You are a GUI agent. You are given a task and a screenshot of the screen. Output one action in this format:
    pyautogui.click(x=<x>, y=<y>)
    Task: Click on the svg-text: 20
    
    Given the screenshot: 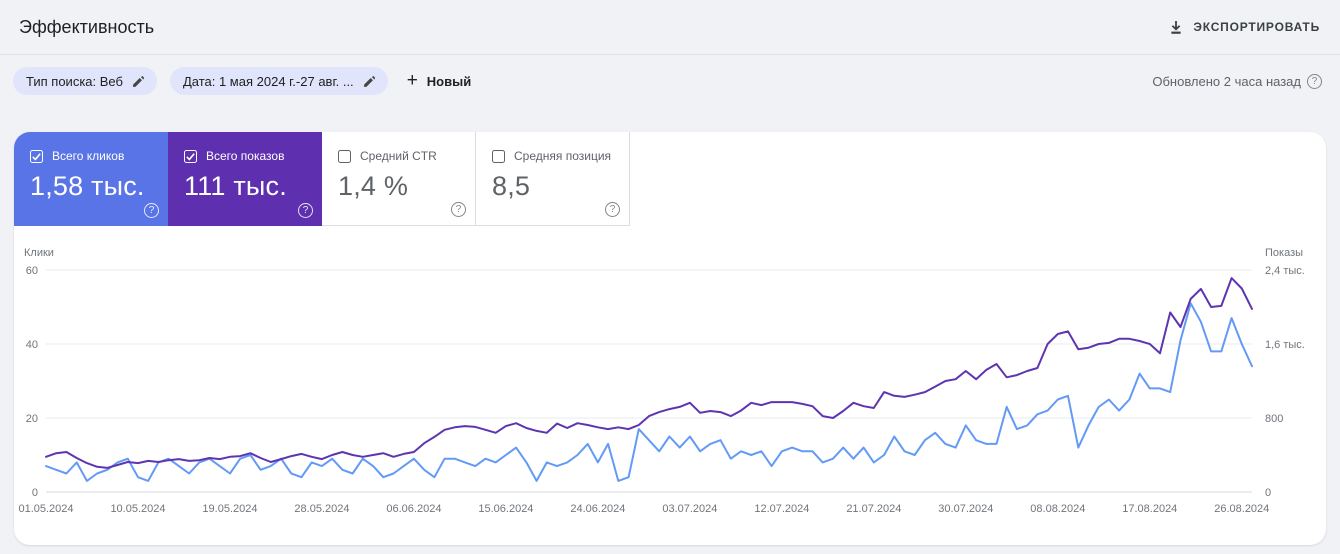 What is the action you would take?
    pyautogui.click(x=32, y=419)
    